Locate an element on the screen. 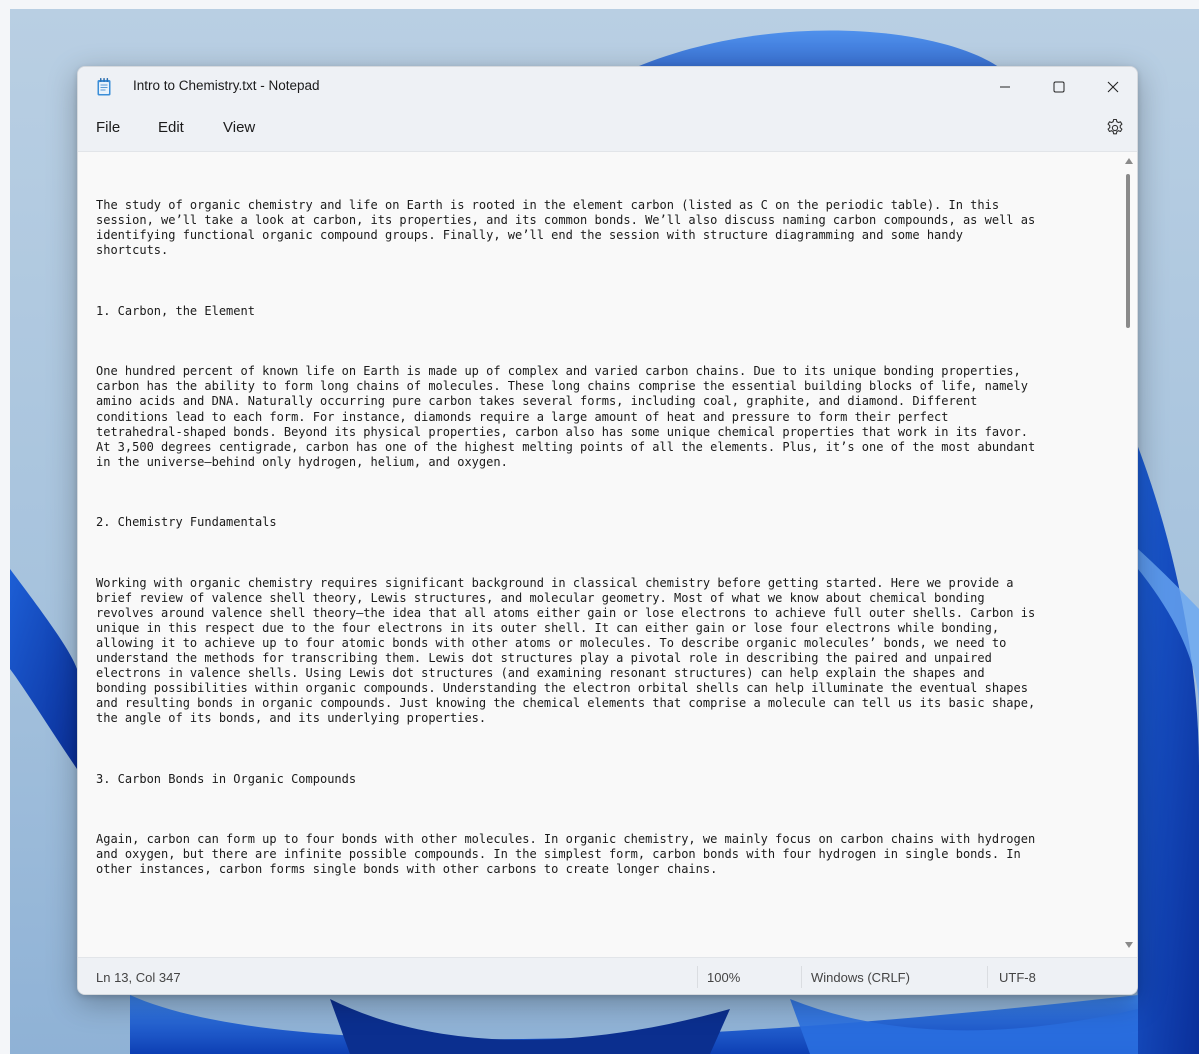 The image size is (1199, 1054). window-title: Intro to Chemistry.txt - Notepad is located at coordinates (226, 85).